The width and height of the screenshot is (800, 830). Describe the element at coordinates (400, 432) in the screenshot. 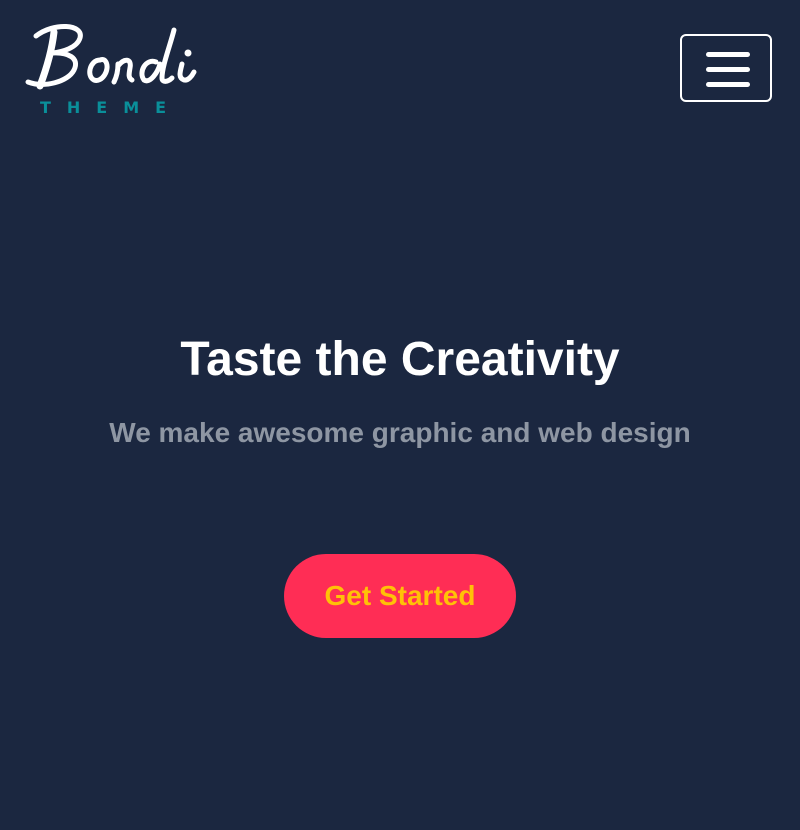

I see `hero-subtitle: We make awesome graphic and web design` at that location.